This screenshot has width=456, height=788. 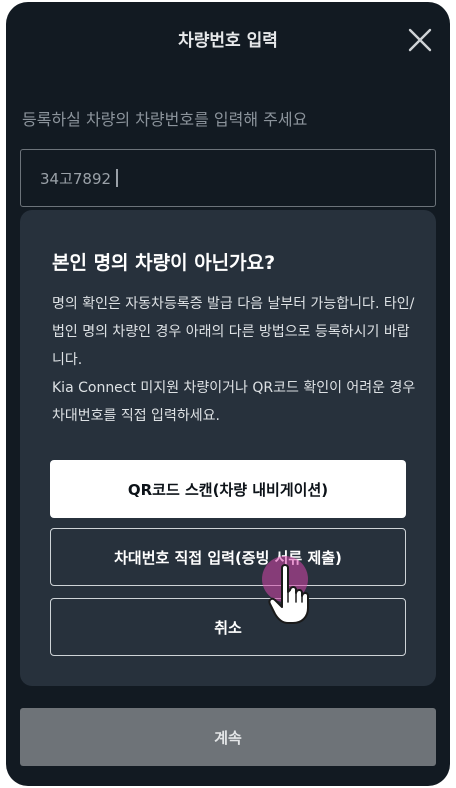 I want to click on dialog-title: 본인 명의 차량이 아닌가요?, so click(x=164, y=263).